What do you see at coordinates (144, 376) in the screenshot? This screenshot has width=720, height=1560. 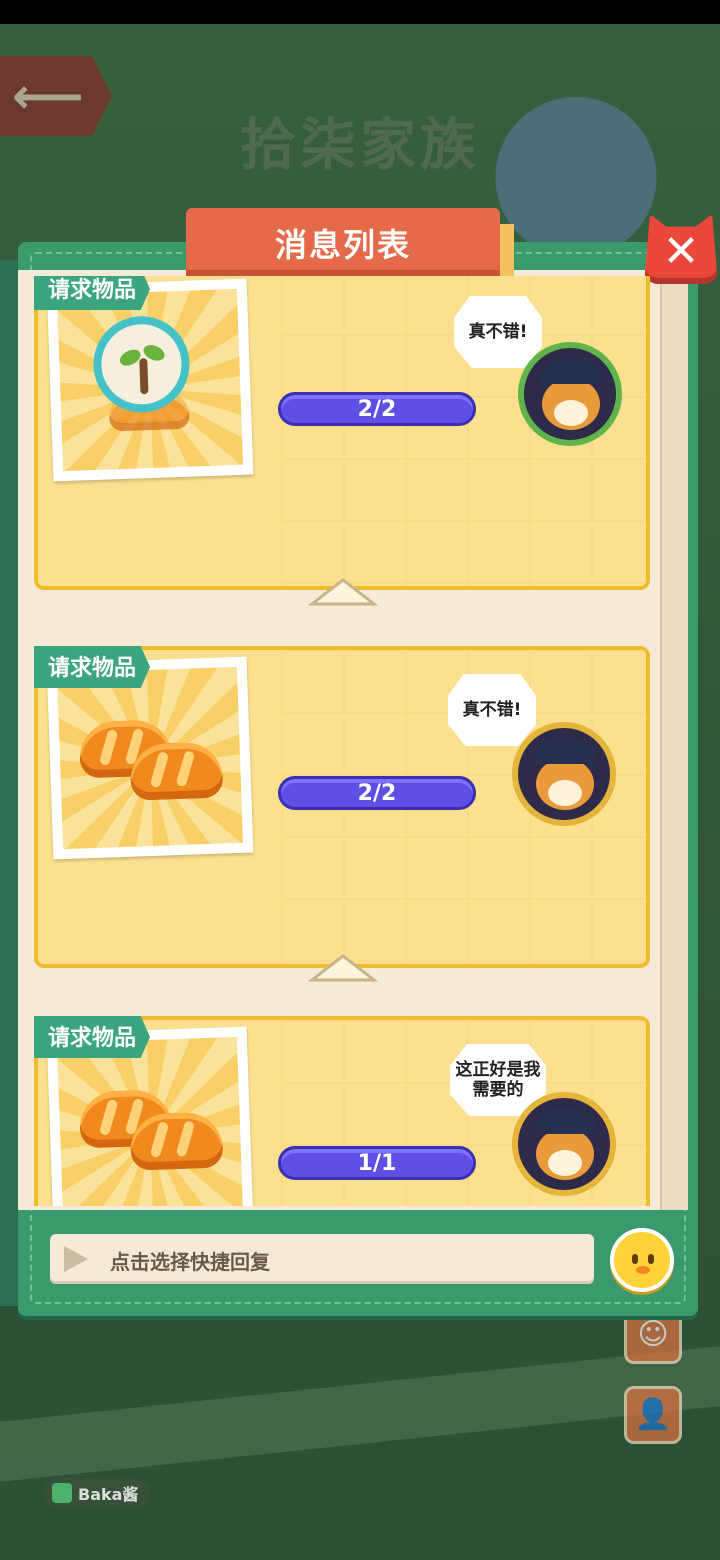 I see `sprout-stem` at bounding box center [144, 376].